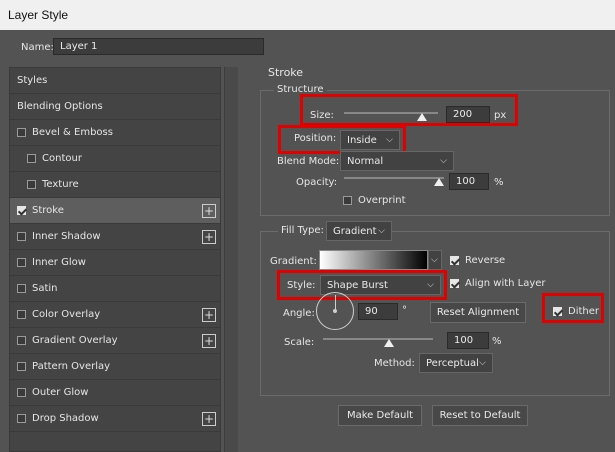 This screenshot has height=452, width=615. What do you see at coordinates (389, 343) in the screenshot?
I see `scale-slider-thumb` at bounding box center [389, 343].